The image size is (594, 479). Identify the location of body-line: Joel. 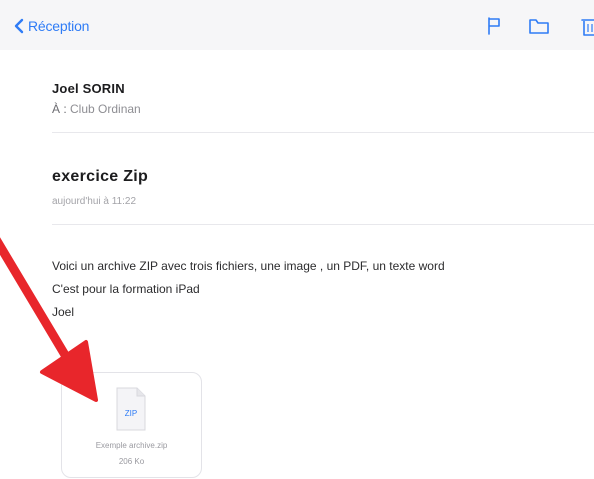
(63, 312).